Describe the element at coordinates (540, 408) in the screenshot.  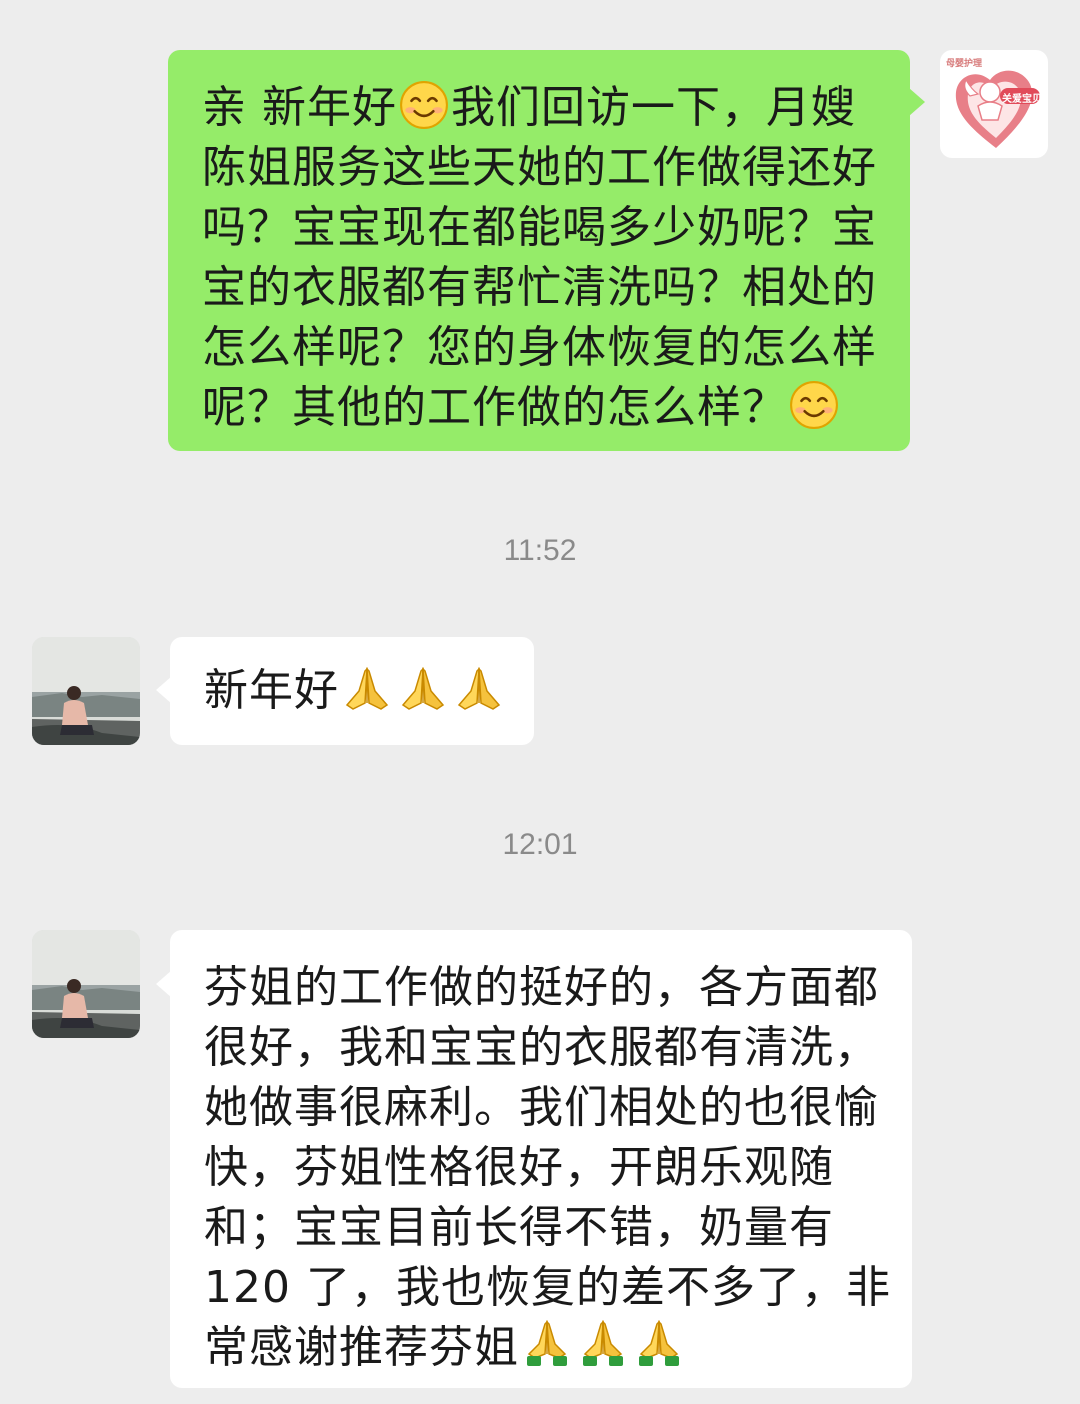
I see `message-line: 呢？其他的工作做的怎么样？` at that location.